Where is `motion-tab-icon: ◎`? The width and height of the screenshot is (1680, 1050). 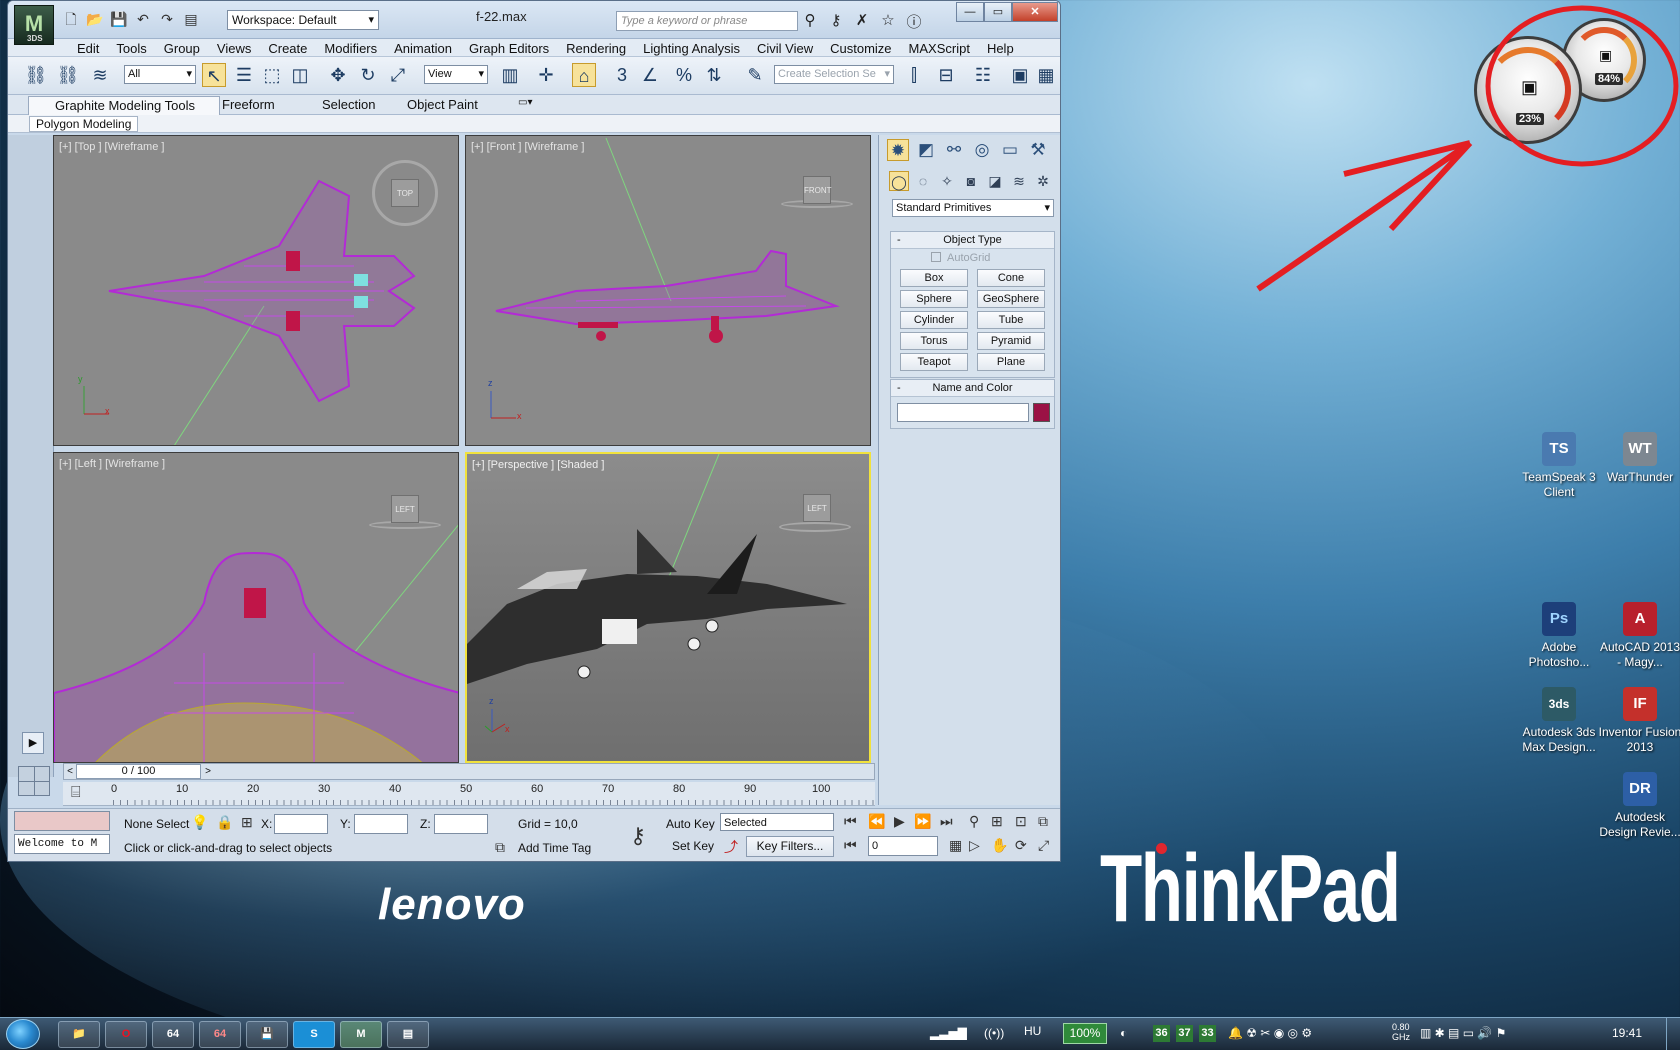
motion-tab-icon: ◎ is located at coordinates (982, 150).